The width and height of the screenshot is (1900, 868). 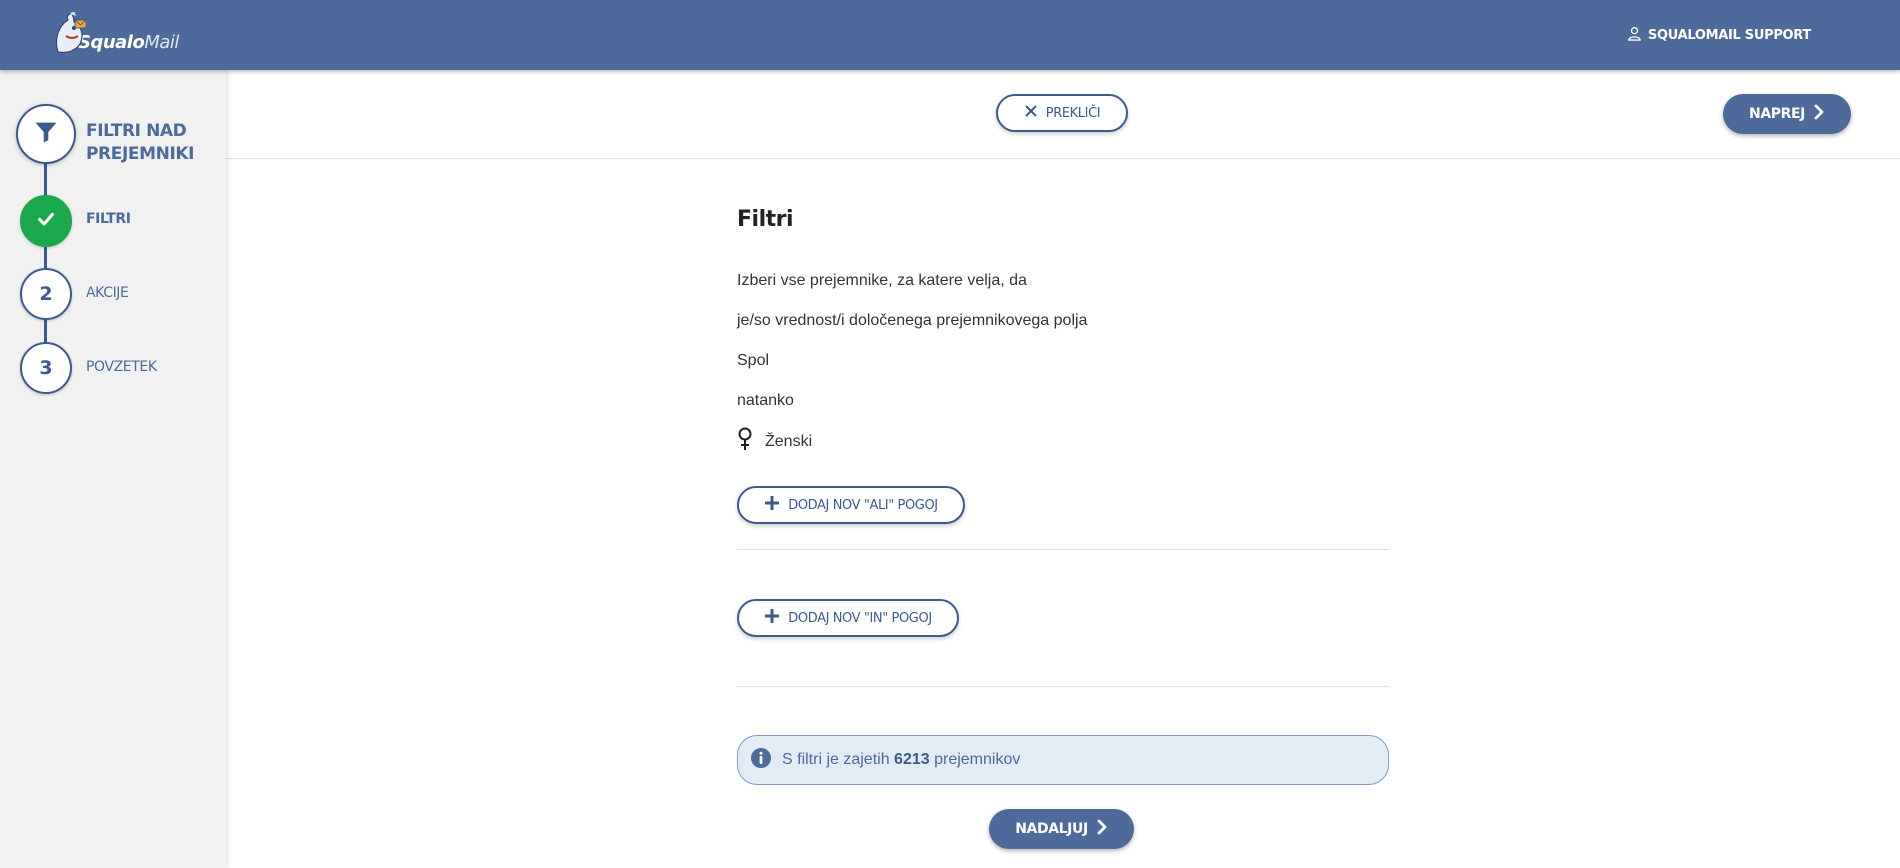 What do you see at coordinates (111, 42) in the screenshot?
I see `logo-text-bold: Squalo` at bounding box center [111, 42].